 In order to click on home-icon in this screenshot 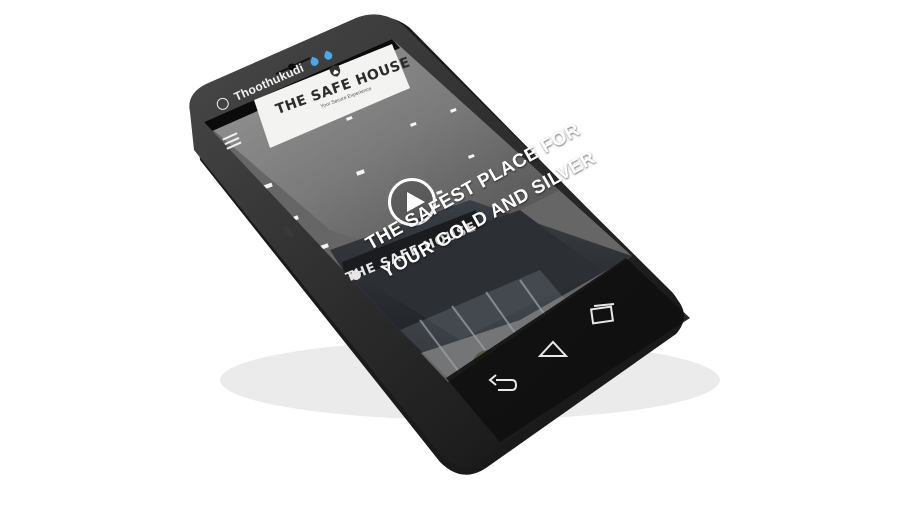, I will do `click(553, 349)`.